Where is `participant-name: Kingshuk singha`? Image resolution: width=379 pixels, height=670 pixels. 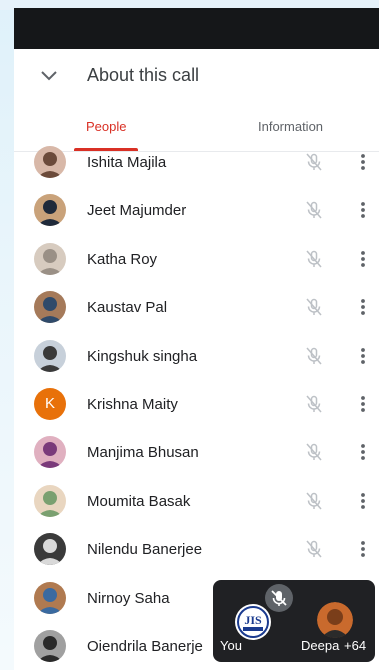 participant-name: Kingshuk singha is located at coordinates (142, 356).